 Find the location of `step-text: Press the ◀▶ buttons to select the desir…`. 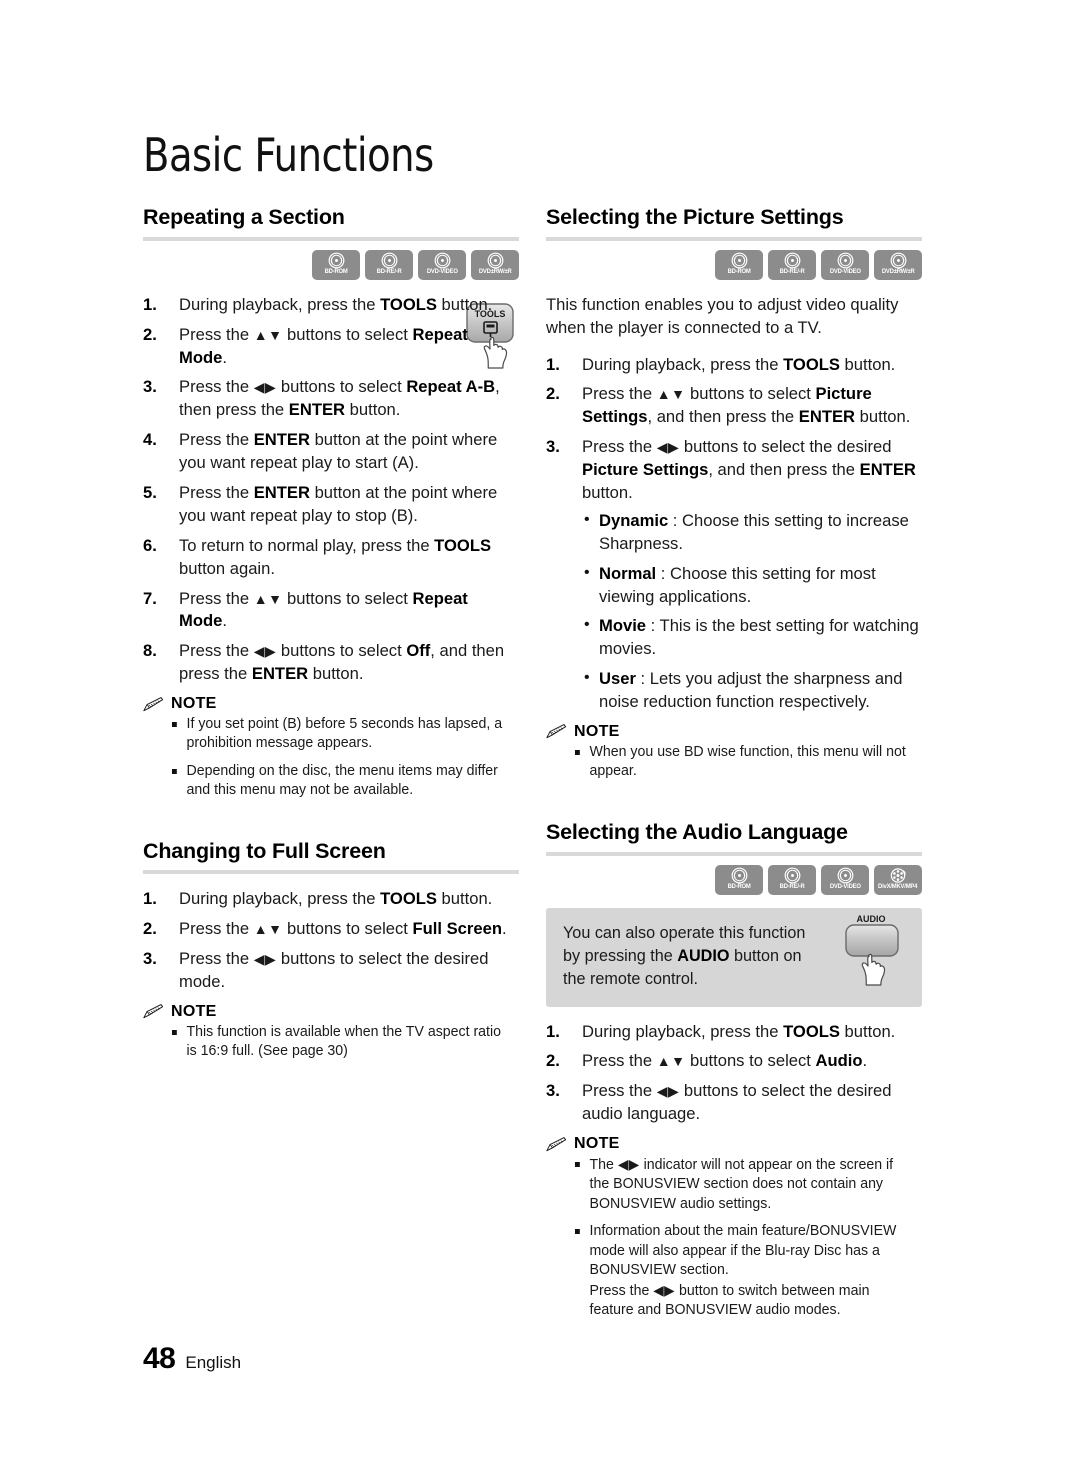

step-text: Press the ◀▶ buttons to select the desir… is located at coordinates (737, 1102).